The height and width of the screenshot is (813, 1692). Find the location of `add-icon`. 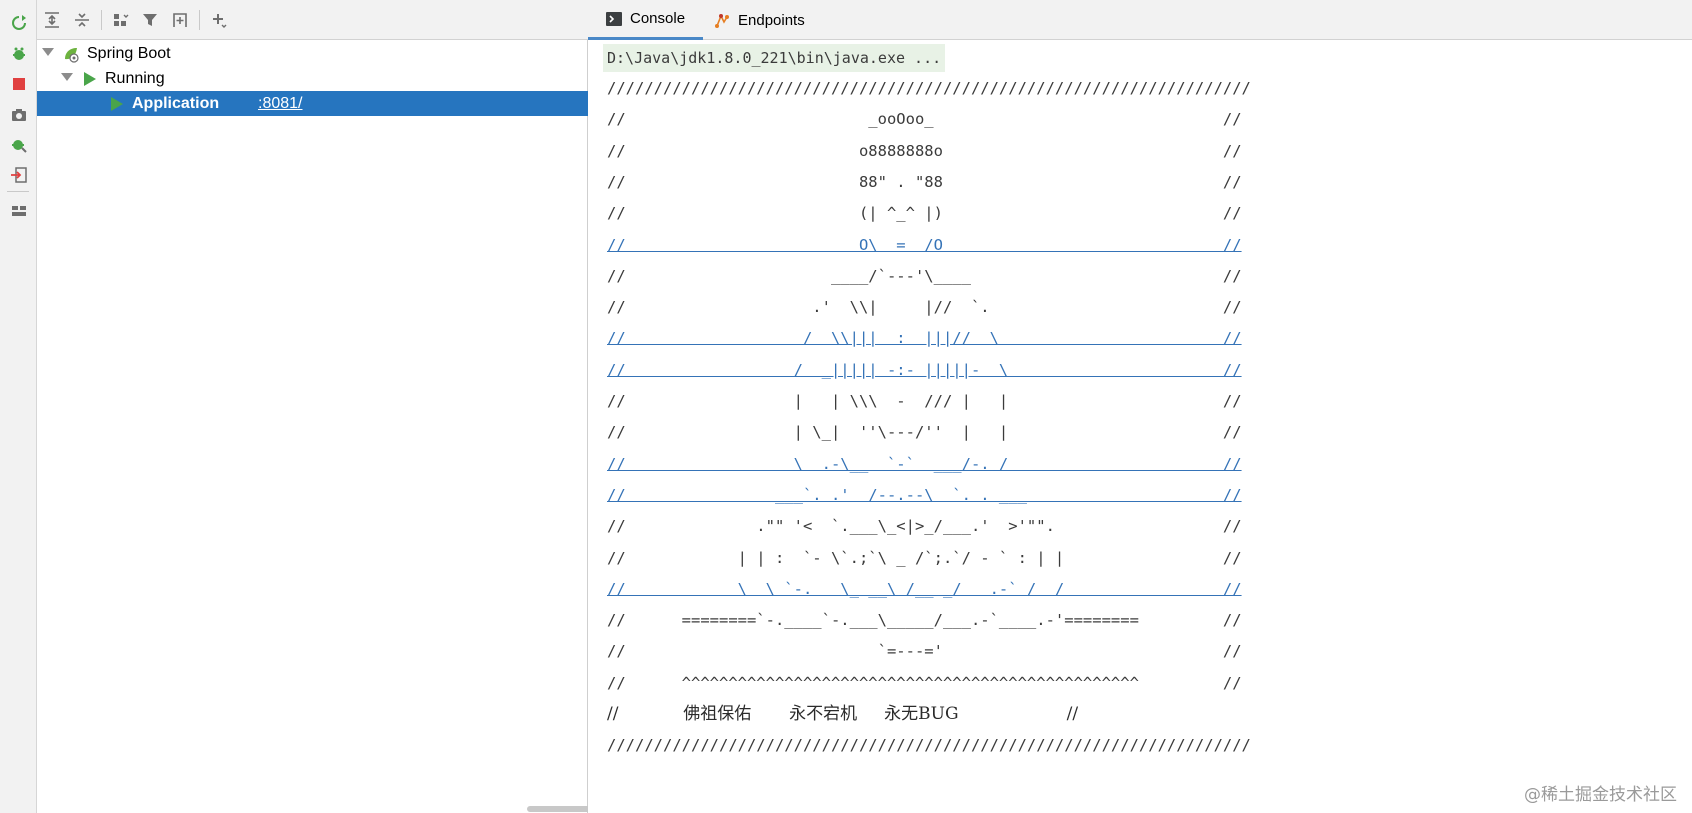

add-icon is located at coordinates (219, 20).